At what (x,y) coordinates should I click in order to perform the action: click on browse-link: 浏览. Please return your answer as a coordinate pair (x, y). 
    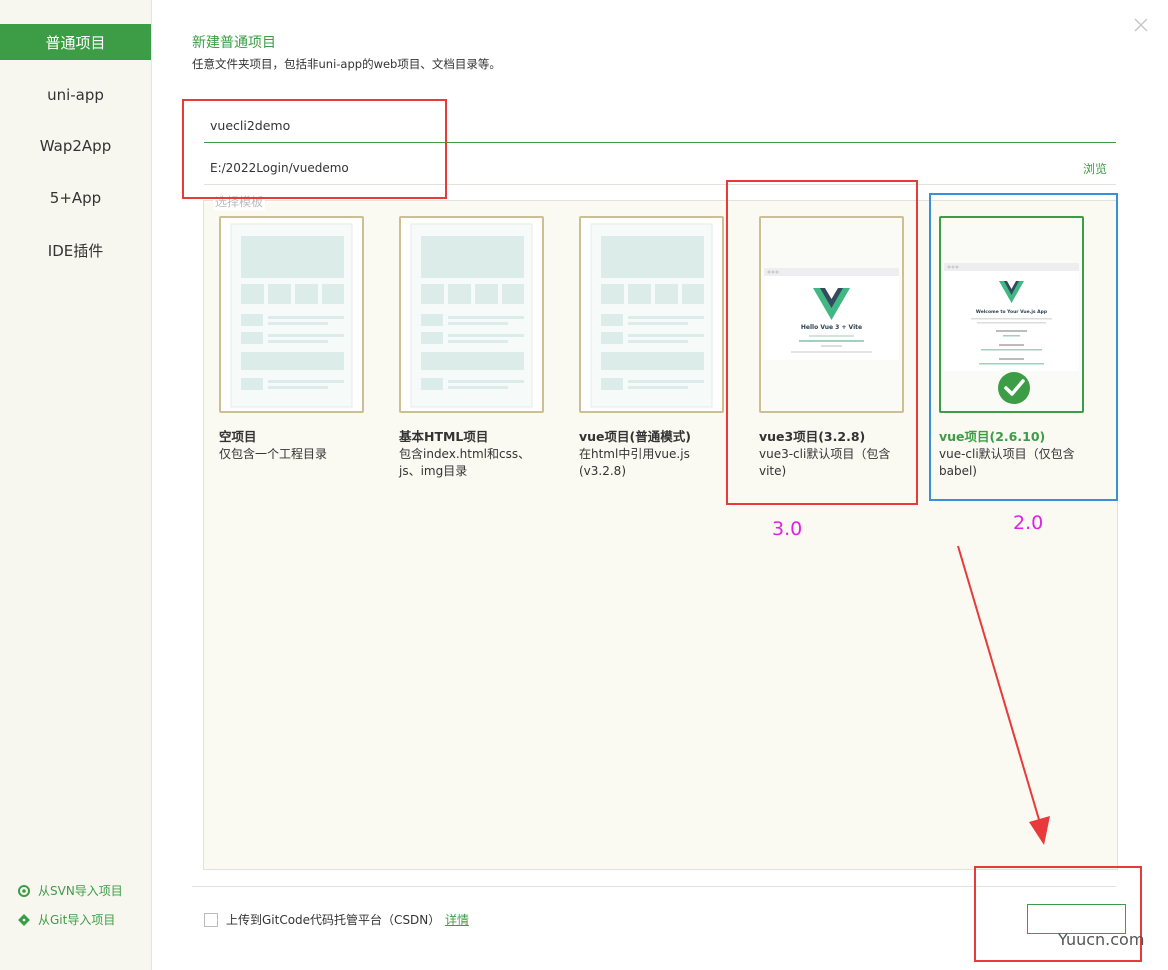
    Looking at the image, I should click on (1095, 168).